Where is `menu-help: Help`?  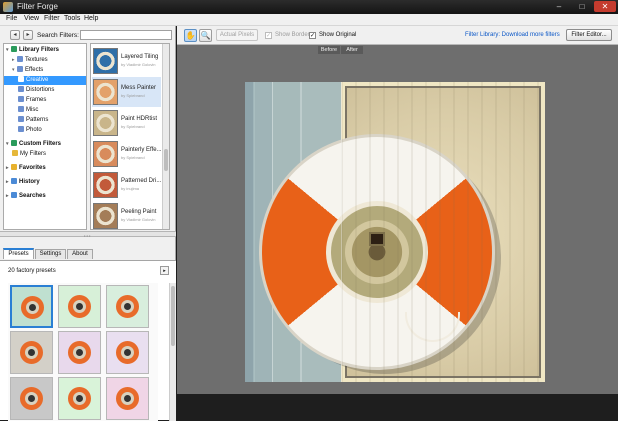 menu-help: Help is located at coordinates (91, 18).